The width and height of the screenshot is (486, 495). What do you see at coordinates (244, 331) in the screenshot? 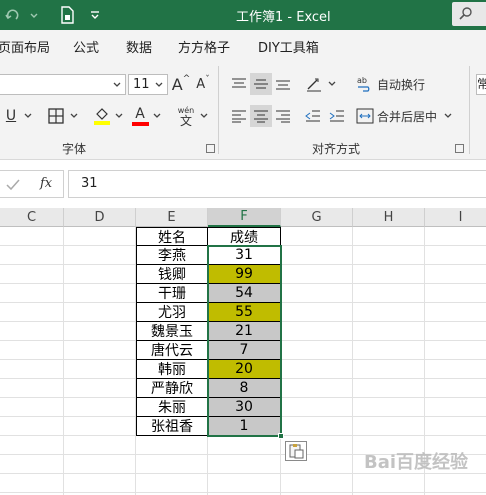
I see `table-row-score: 21` at bounding box center [244, 331].